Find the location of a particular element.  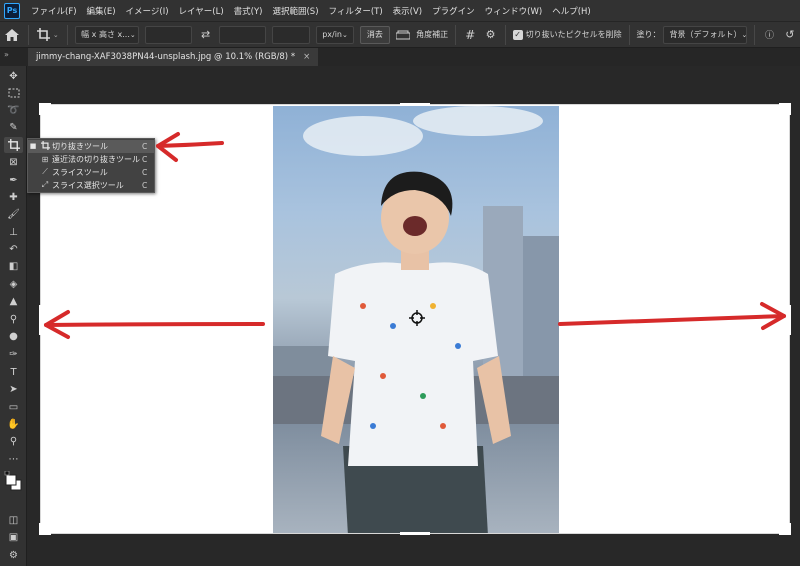

annotation-arrow-flyout is located at coordinates (190, 147).